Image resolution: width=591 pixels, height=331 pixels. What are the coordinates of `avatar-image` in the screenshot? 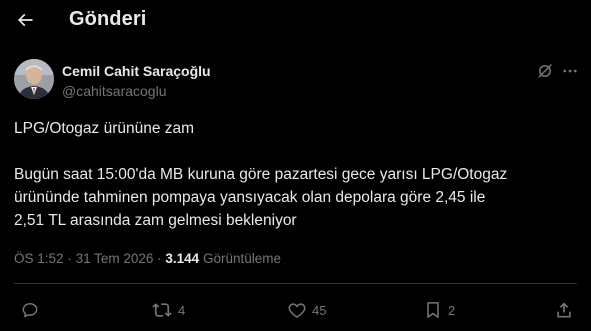 It's located at (34, 79).